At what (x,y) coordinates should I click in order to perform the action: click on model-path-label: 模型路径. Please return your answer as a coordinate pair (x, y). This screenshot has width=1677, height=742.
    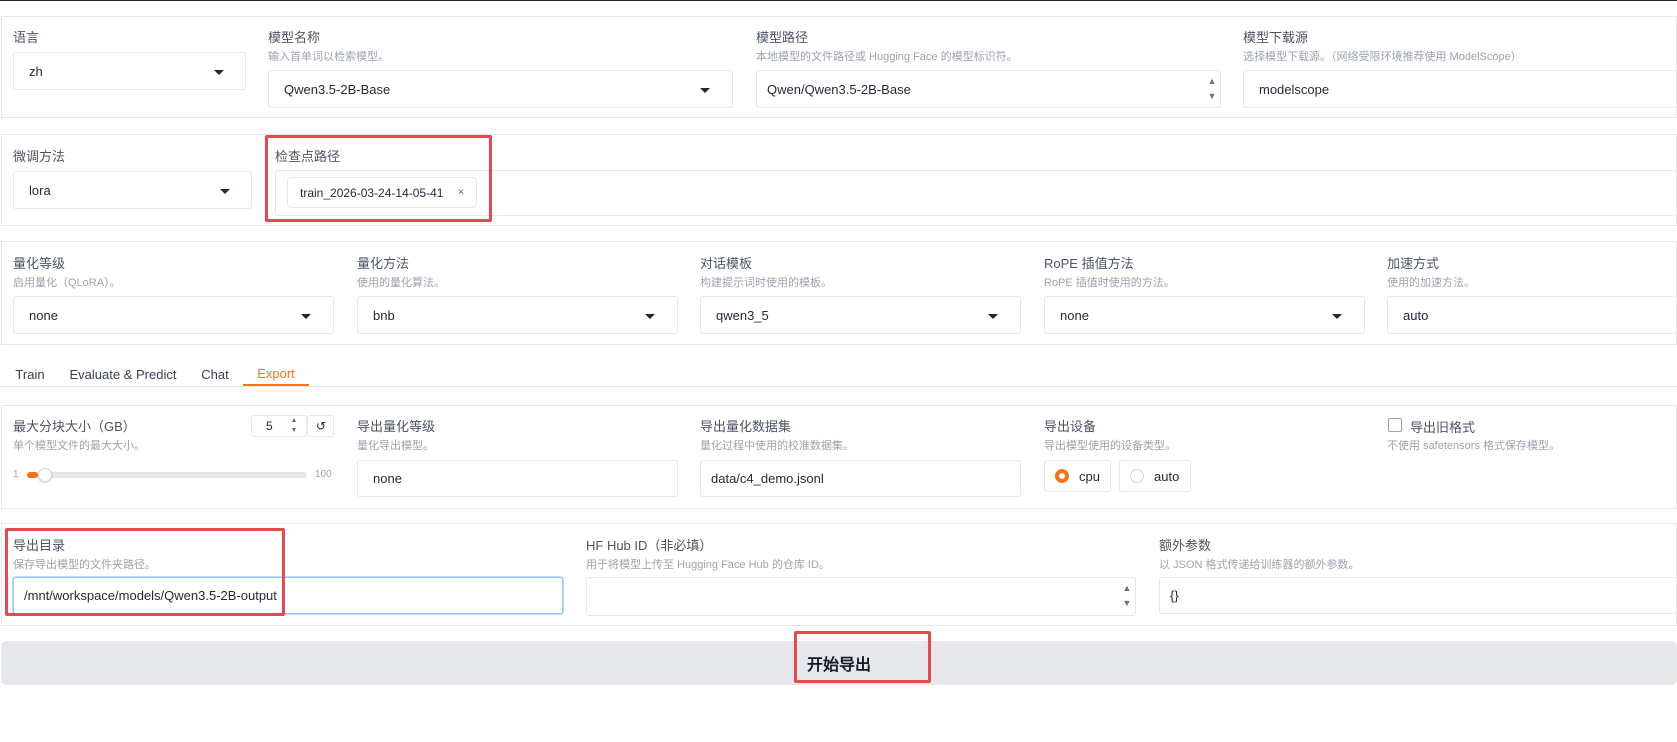
    Looking at the image, I should click on (782, 37).